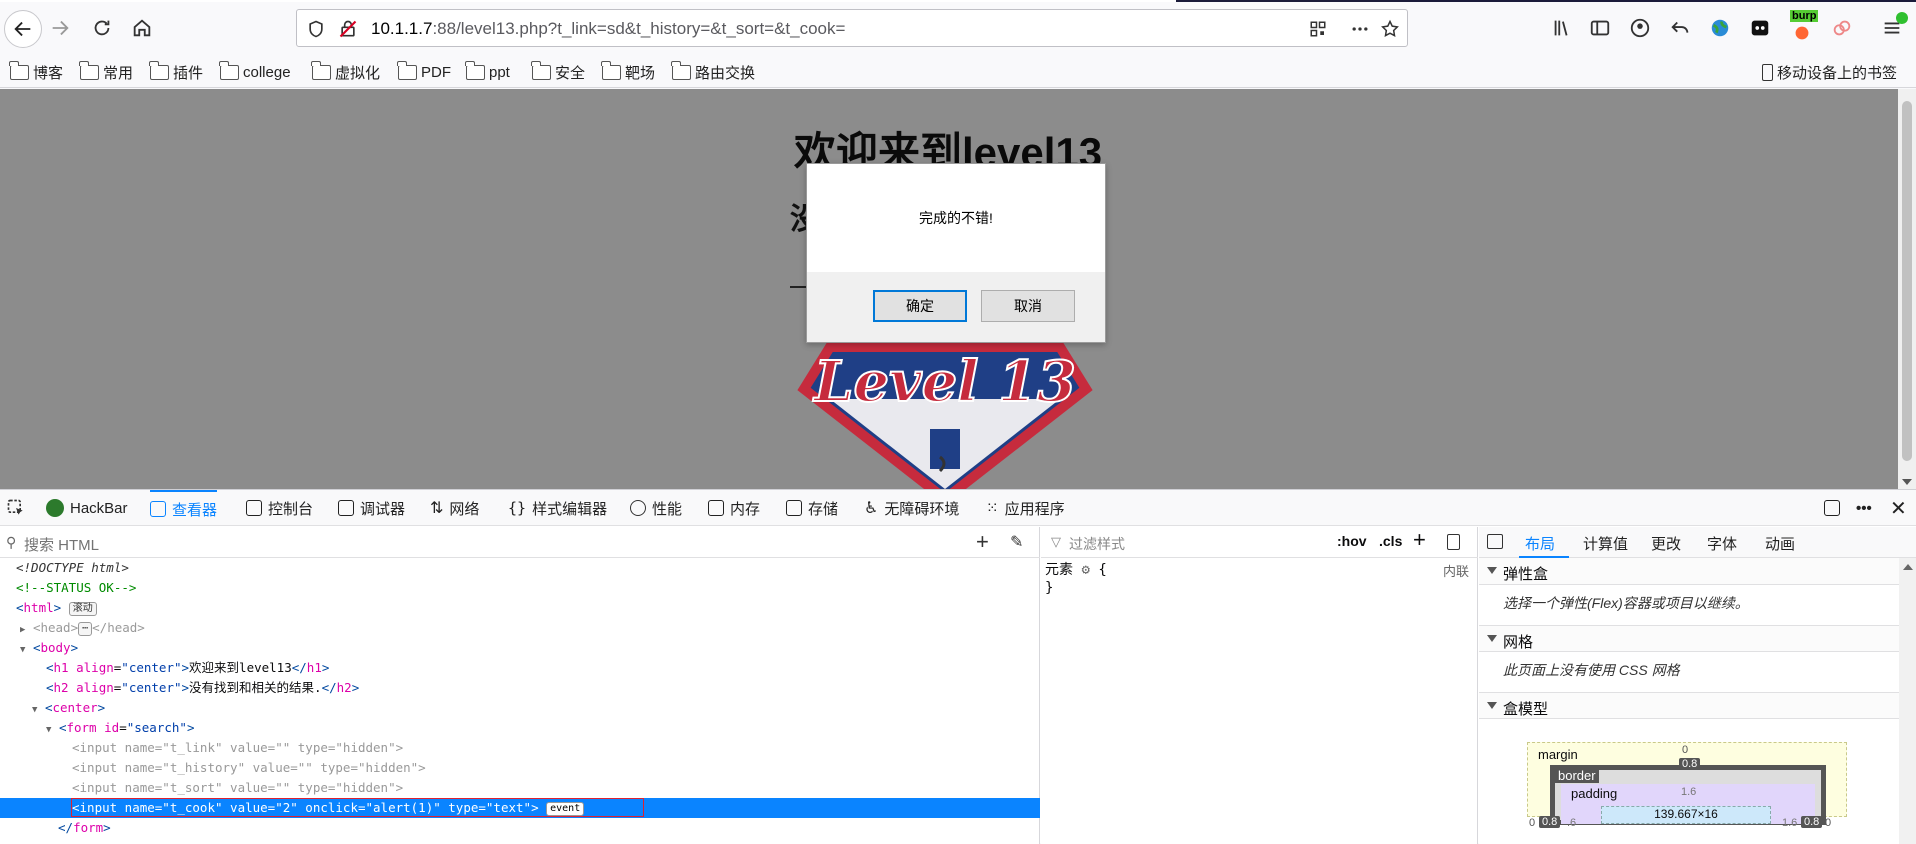 The width and height of the screenshot is (1916, 844). Describe the element at coordinates (1495, 541) in the screenshot. I see `toggle-sidebar-icon` at that location.